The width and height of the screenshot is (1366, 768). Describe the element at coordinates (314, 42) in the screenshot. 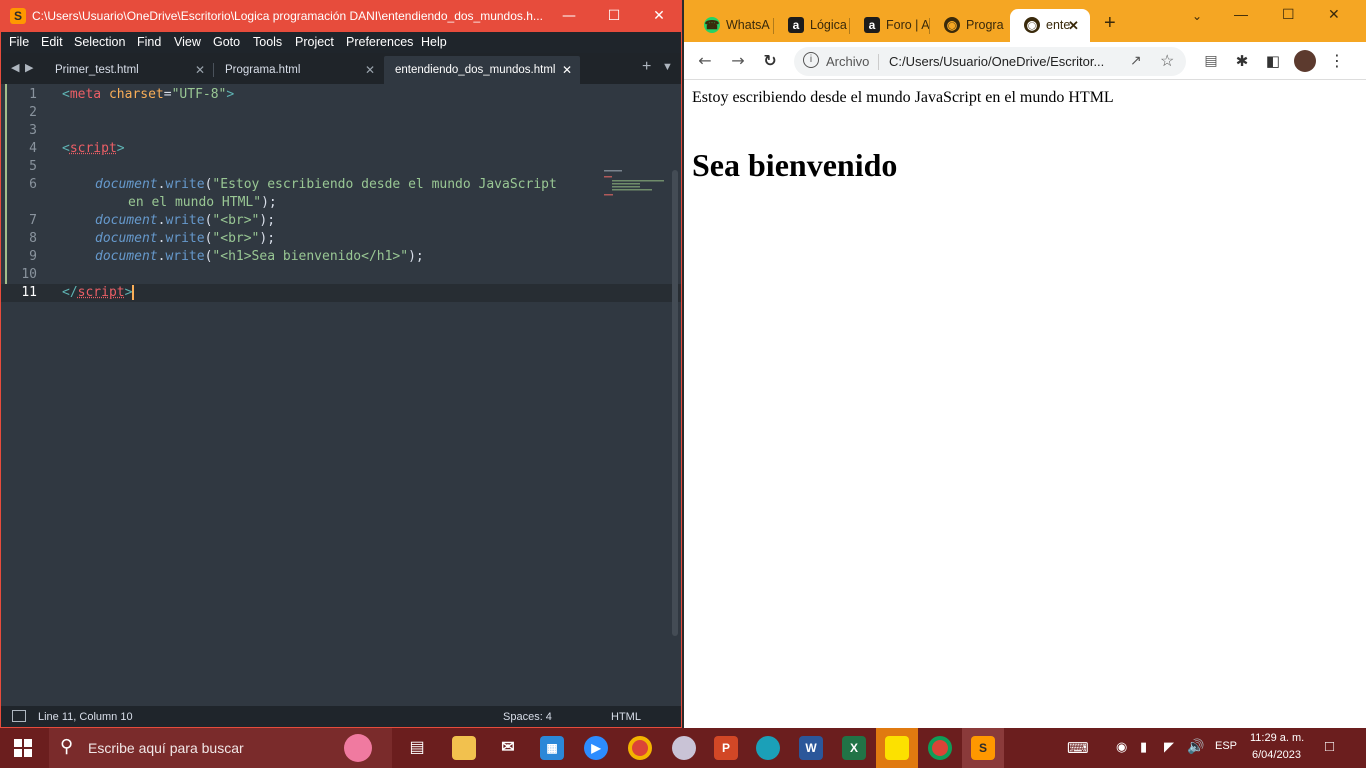

I see `menu-project: Project` at that location.